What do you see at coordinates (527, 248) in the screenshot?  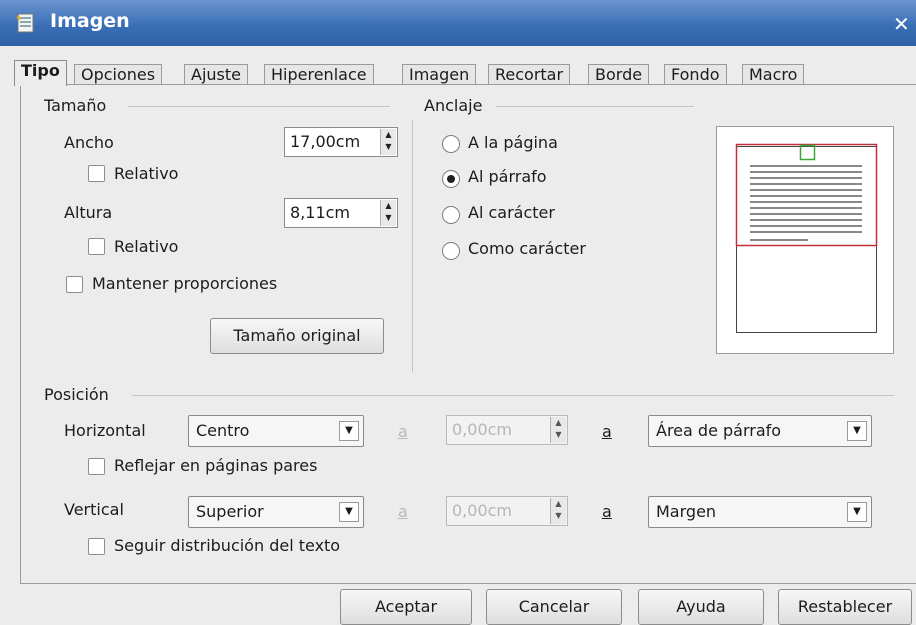 I see `anchor-as-char-label: Como carácter` at bounding box center [527, 248].